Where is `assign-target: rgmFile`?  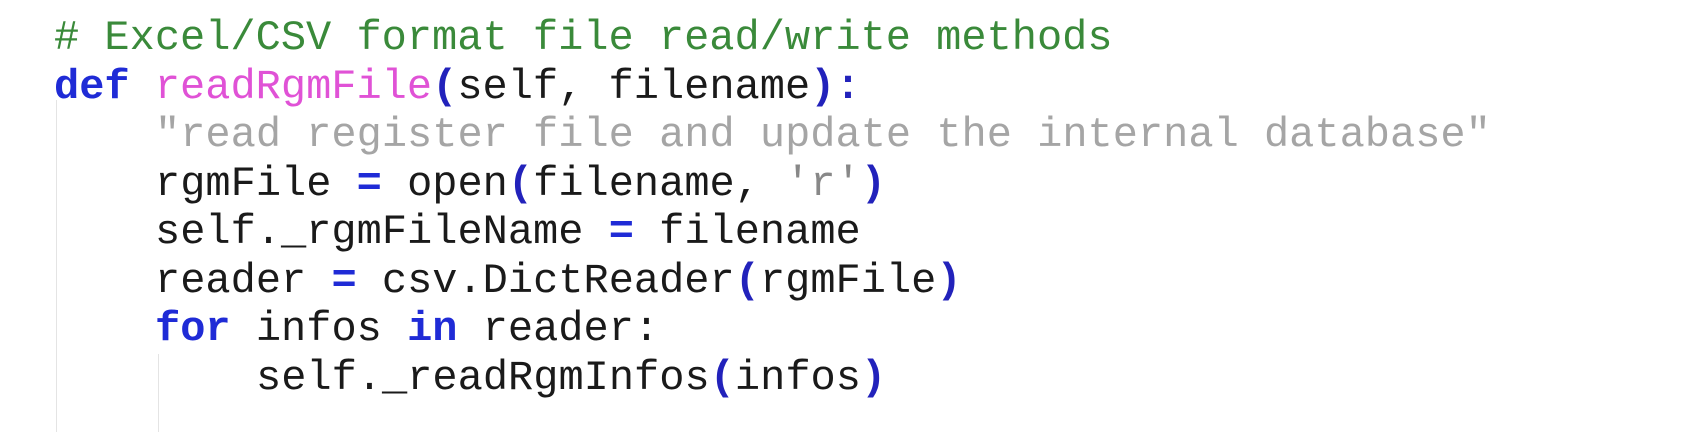
assign-target: rgmFile is located at coordinates (256, 183).